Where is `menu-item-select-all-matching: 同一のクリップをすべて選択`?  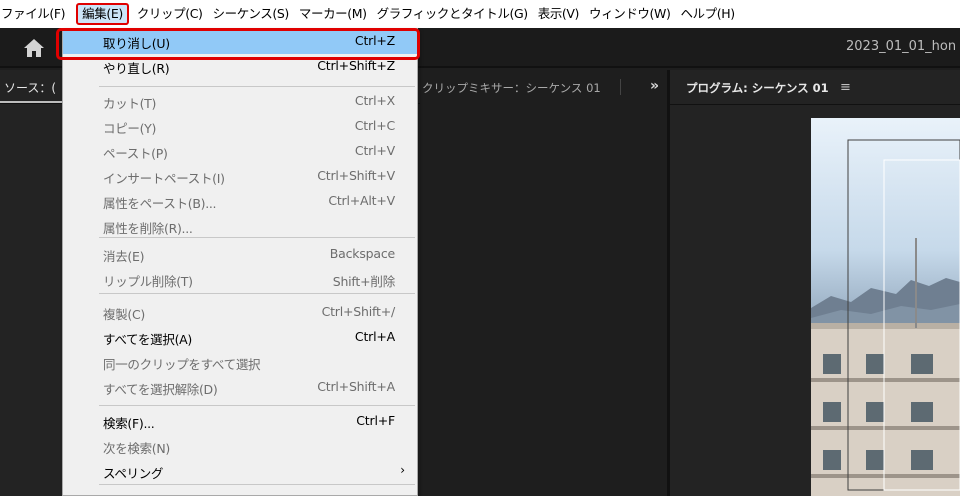 menu-item-select-all-matching: 同一のクリップをすべて選択 is located at coordinates (240, 363).